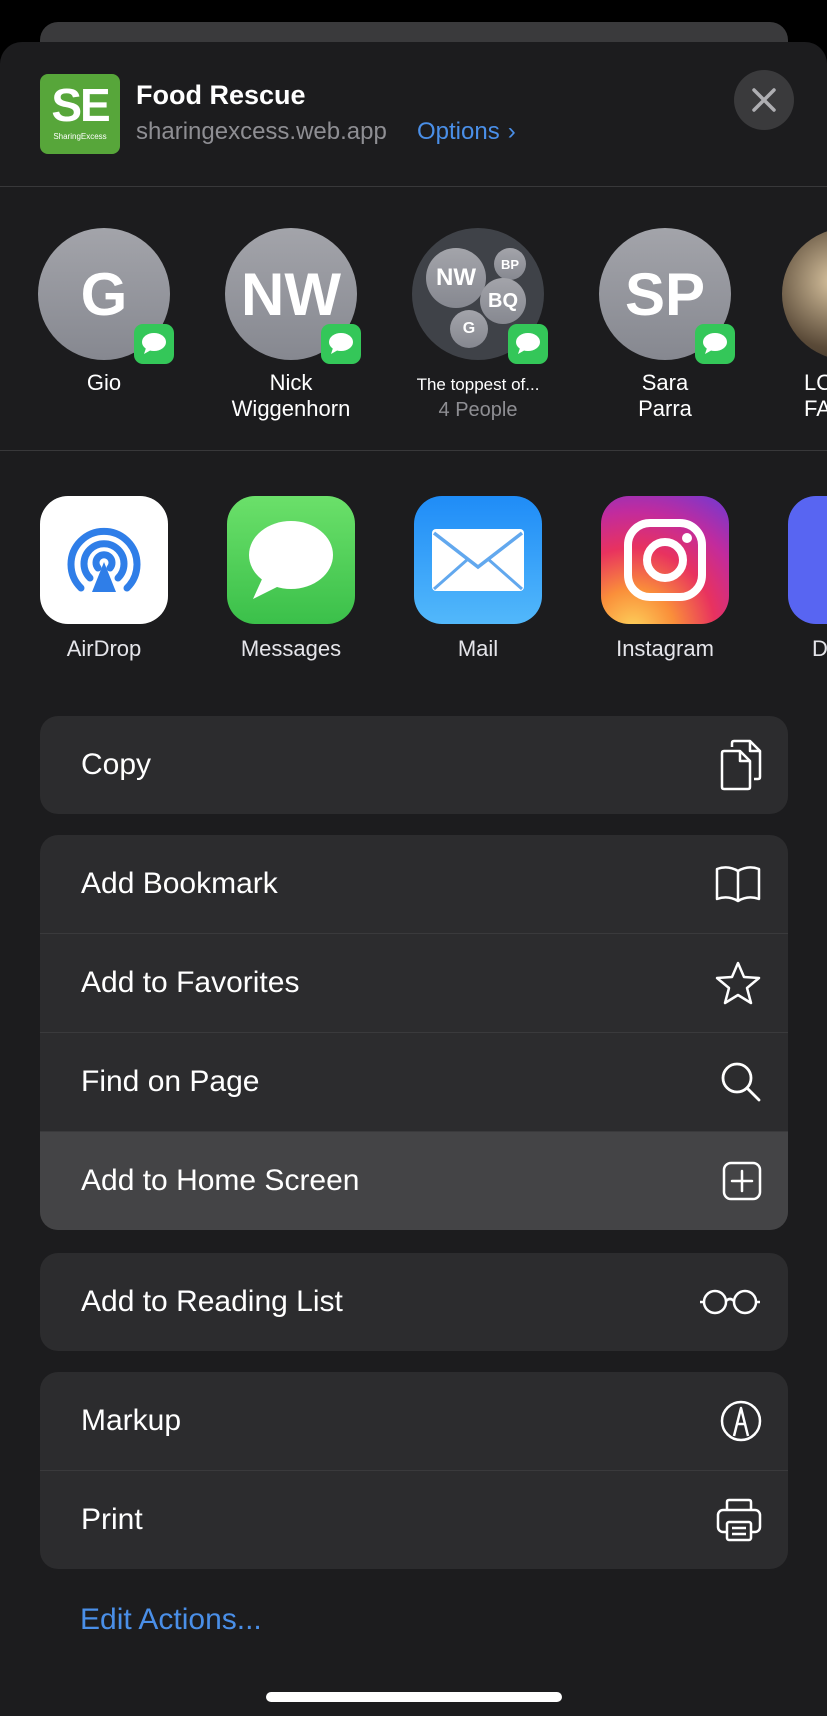 The height and width of the screenshot is (1716, 827). I want to click on group-member-avatar: BP, so click(510, 264).